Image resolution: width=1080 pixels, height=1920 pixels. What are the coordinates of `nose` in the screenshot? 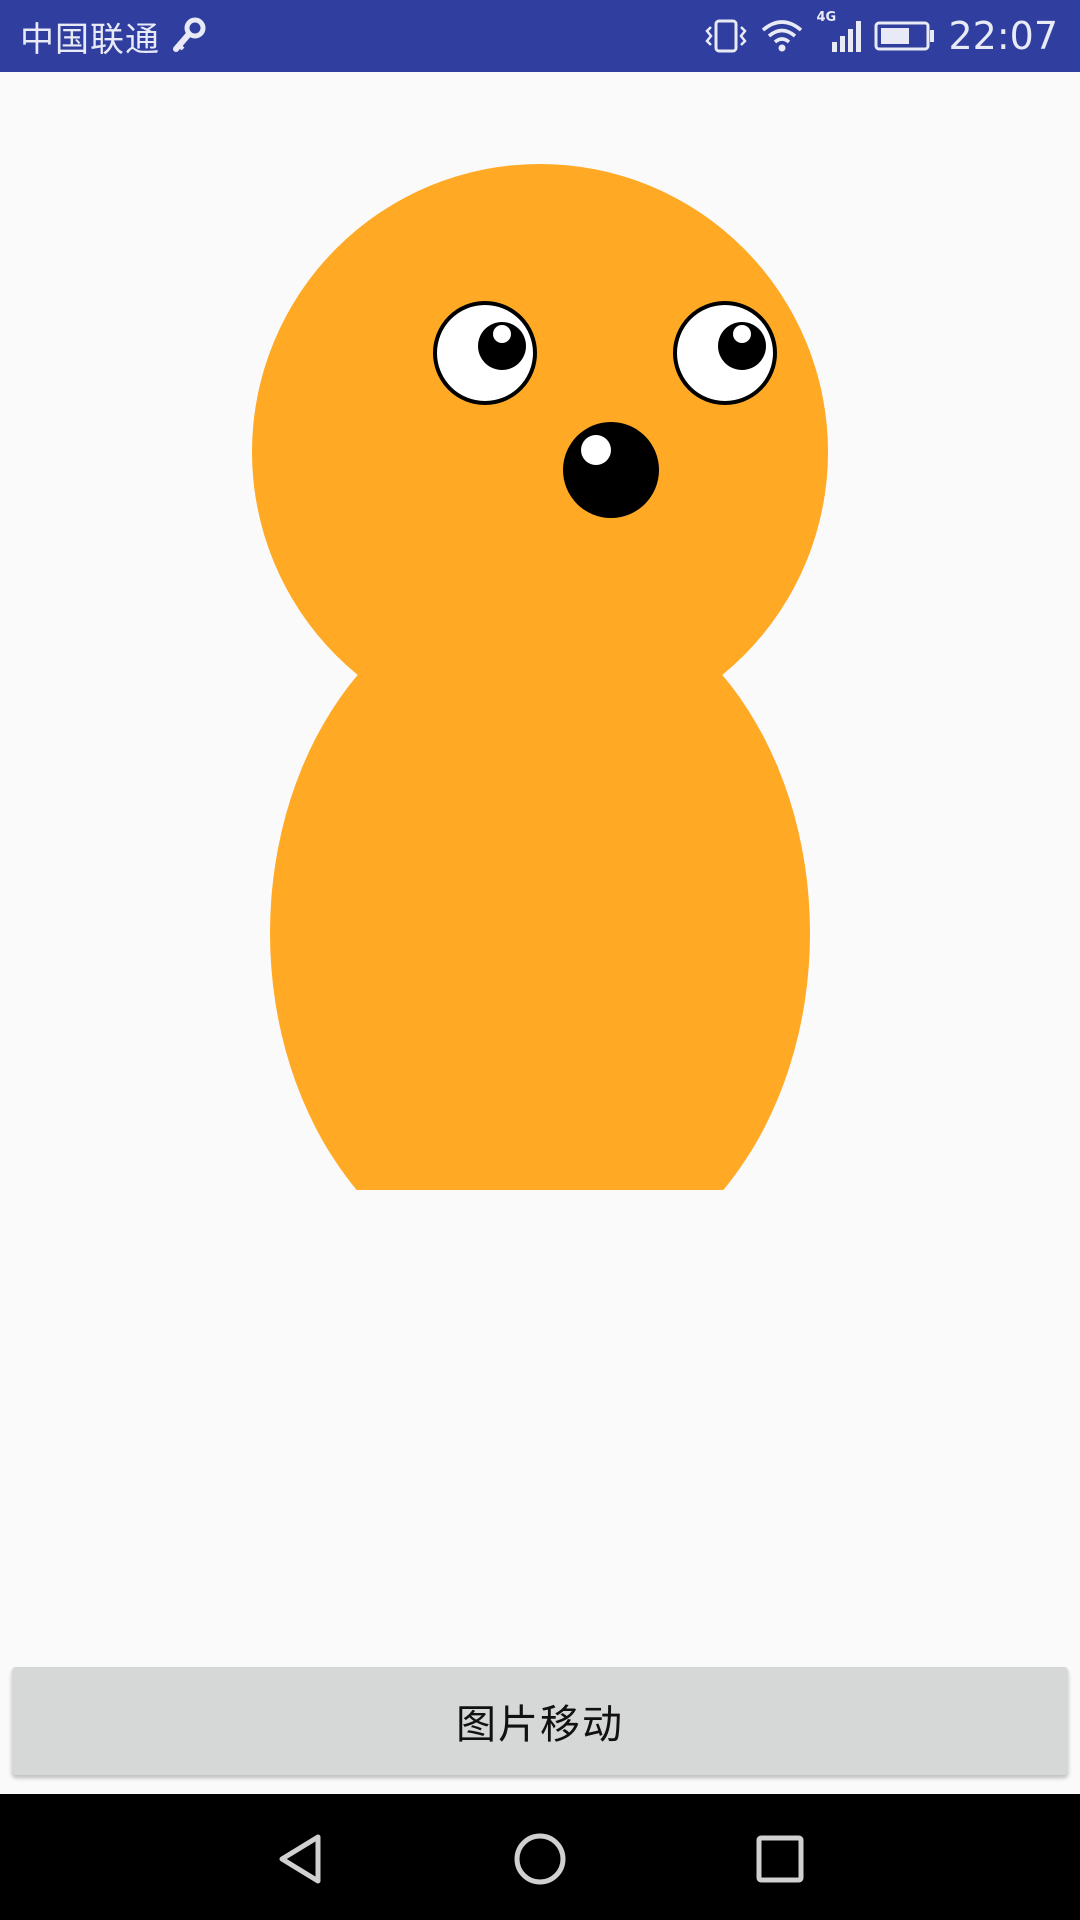 It's located at (611, 470).